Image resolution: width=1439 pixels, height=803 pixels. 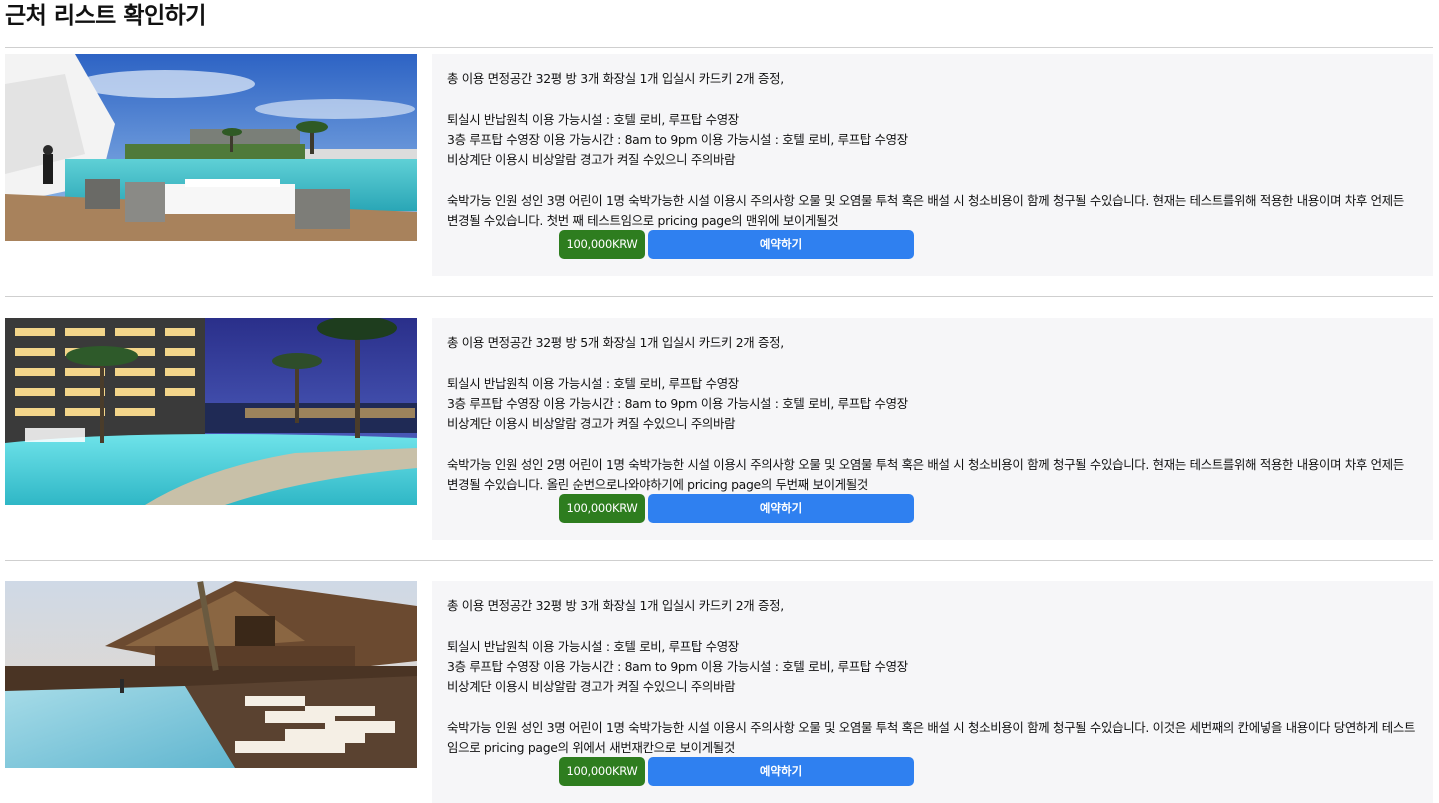 I want to click on hotel-terrace-pool-photo, so click(x=211, y=147).